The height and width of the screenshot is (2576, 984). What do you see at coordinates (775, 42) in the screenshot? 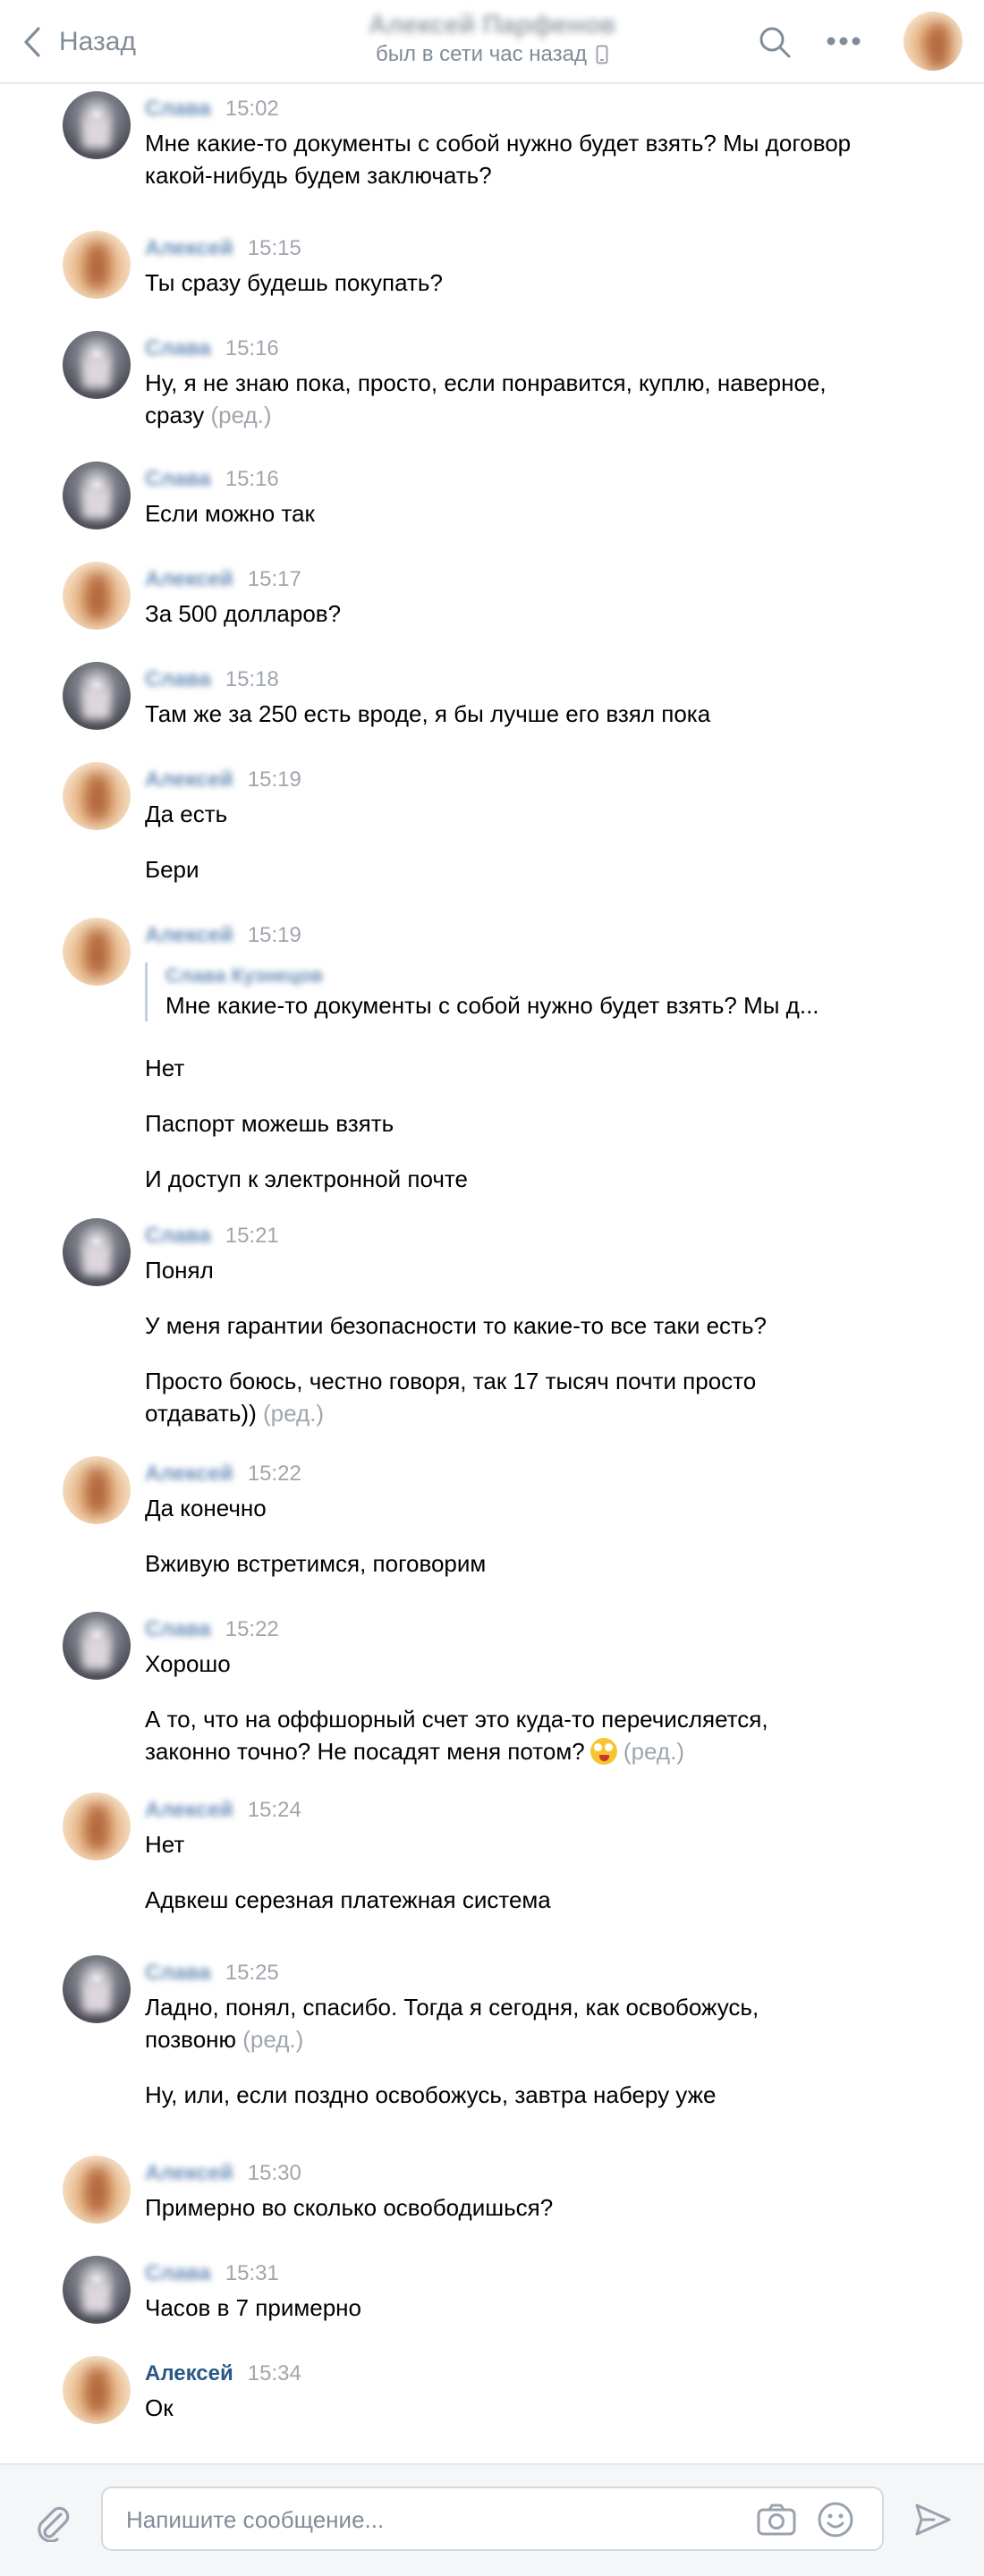
I see `search-icon` at bounding box center [775, 42].